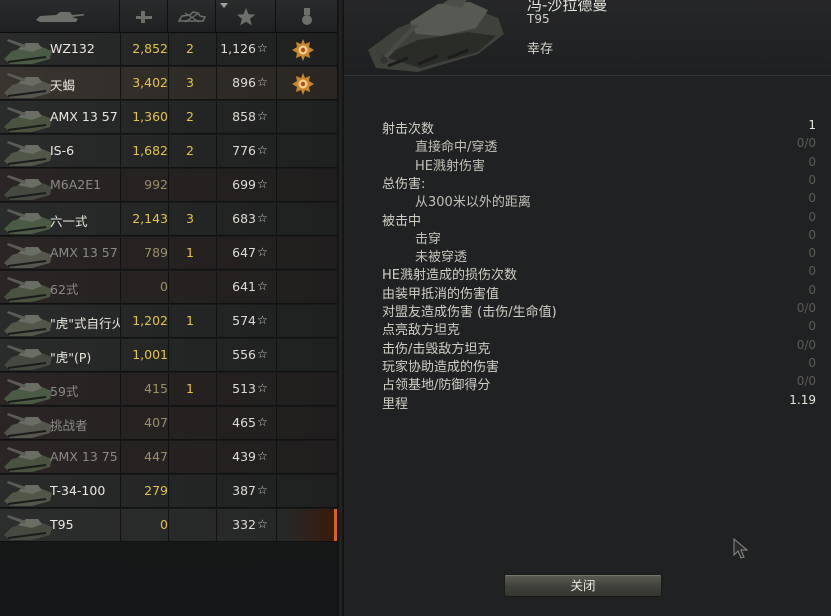  Describe the element at coordinates (599, 256) in the screenshot. I see `stat-row: 未被穿透 0` at that location.